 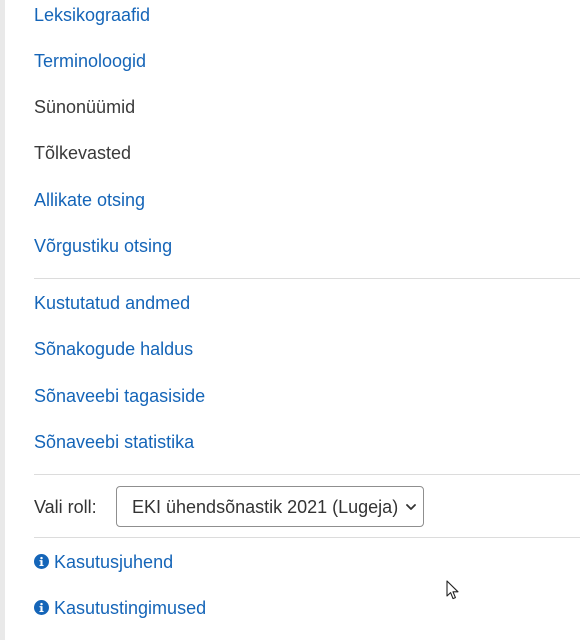 What do you see at coordinates (65, 507) in the screenshot?
I see `role-label: Vali roll:` at bounding box center [65, 507].